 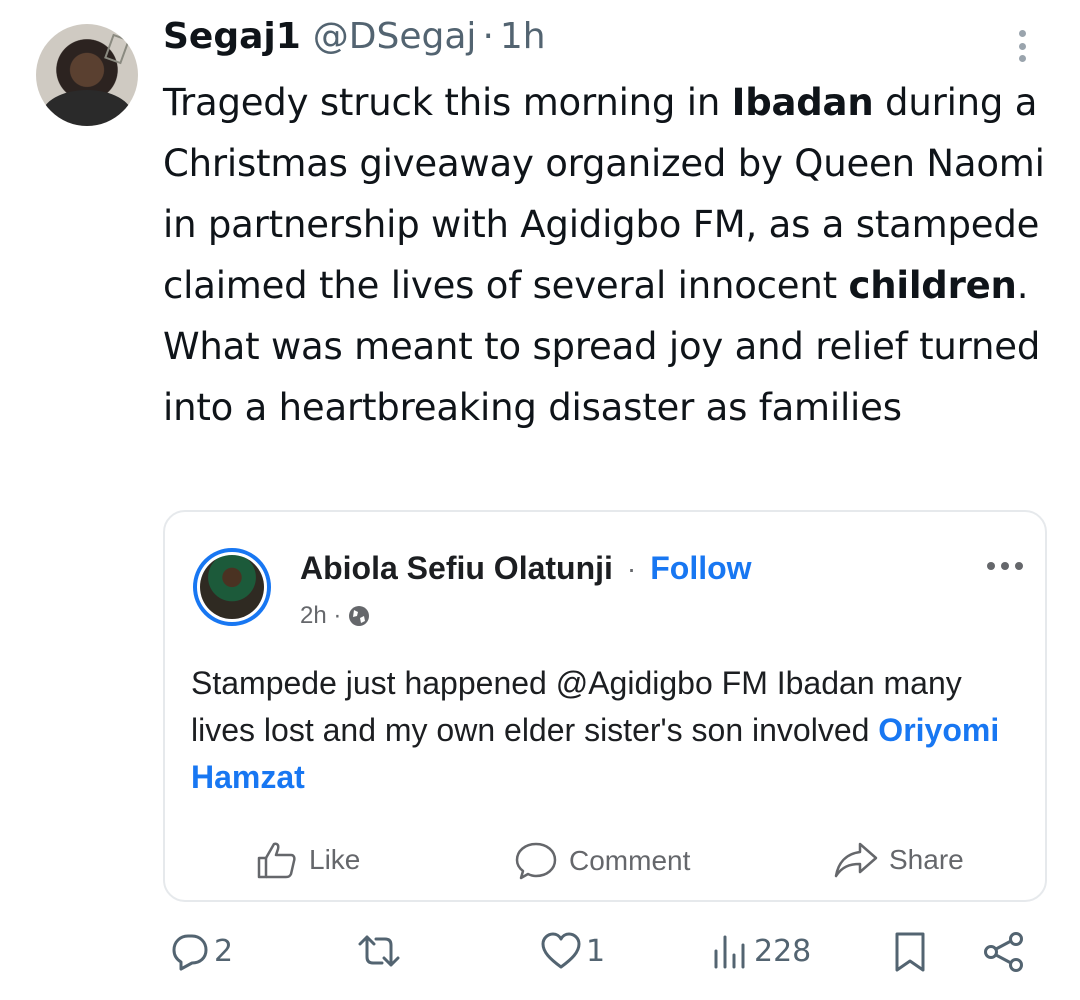 I want to click on embed-actions: Like Comment Share, so click(x=605, y=862).